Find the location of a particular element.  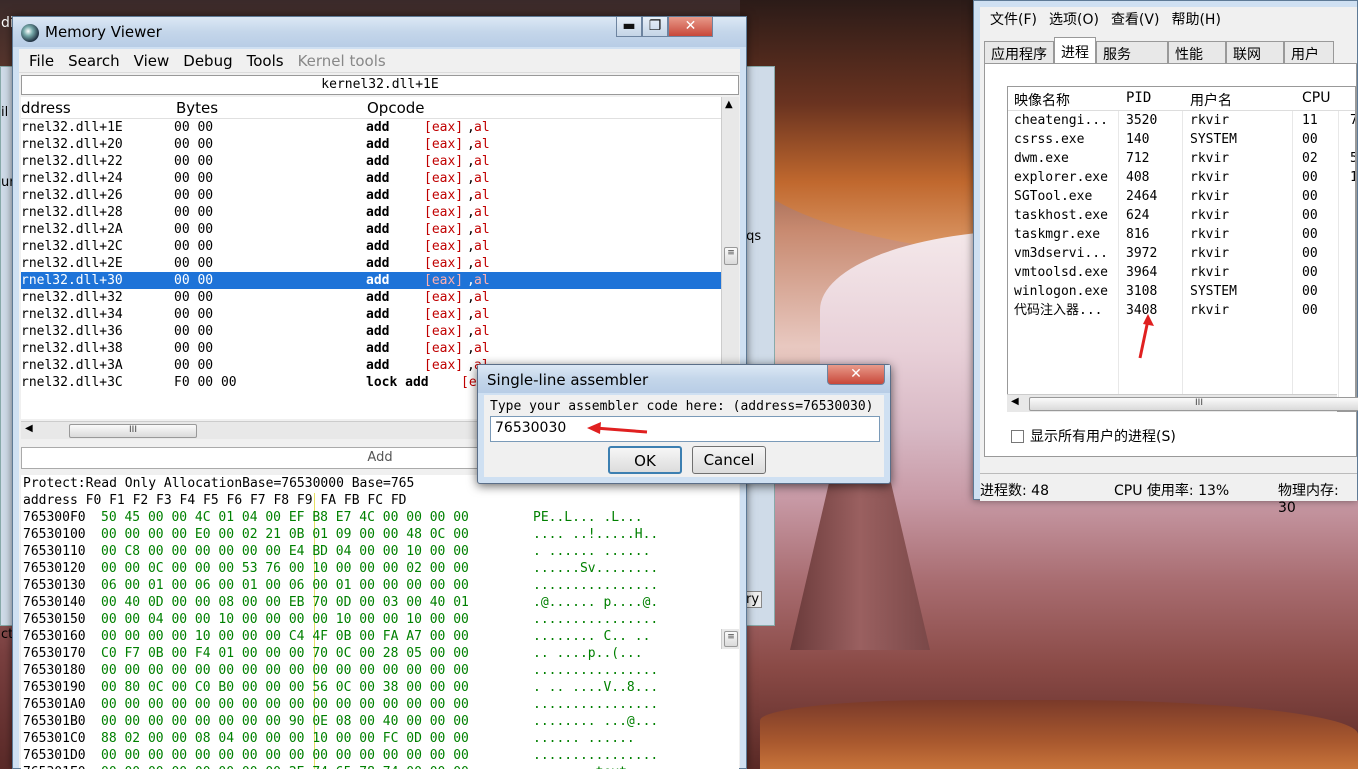

tm-menu-options: 选项(O) is located at coordinates (1074, 19).